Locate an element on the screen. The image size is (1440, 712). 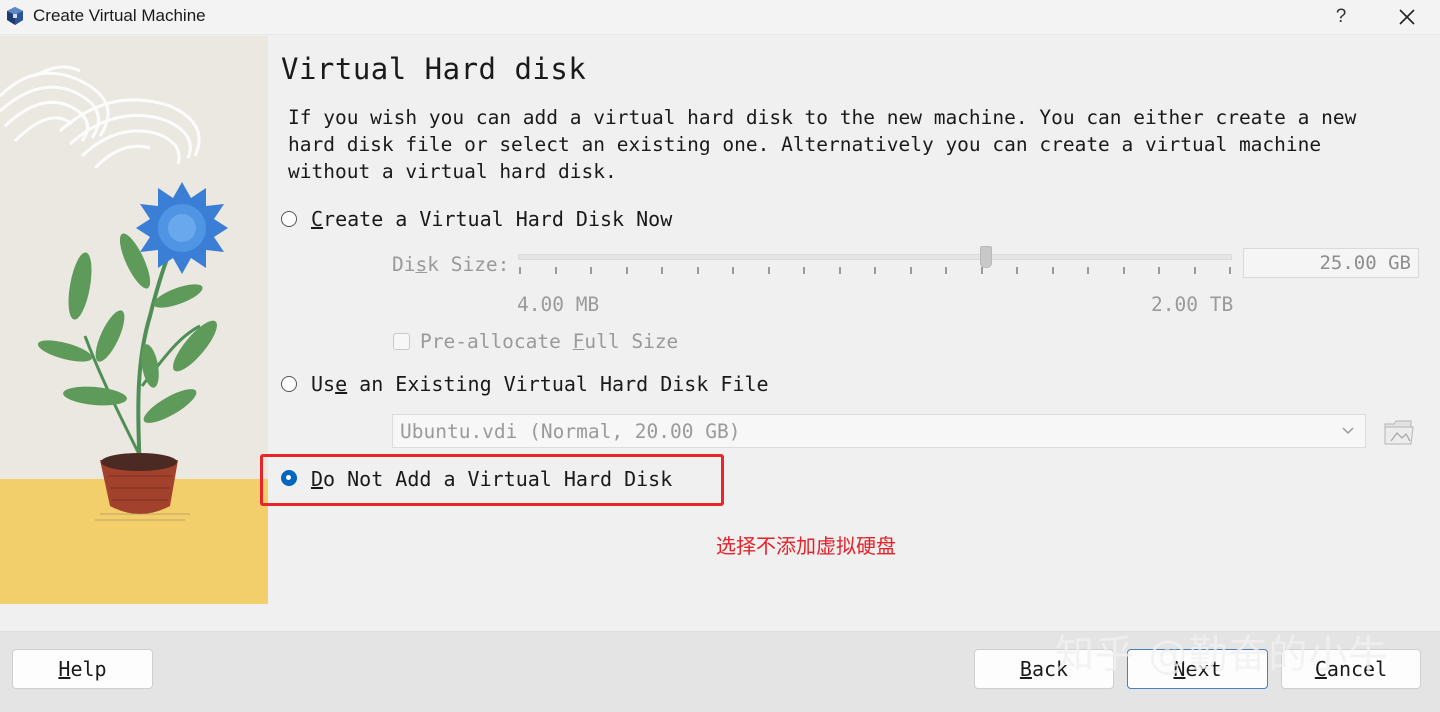
plant-illustration is located at coordinates (134, 320).